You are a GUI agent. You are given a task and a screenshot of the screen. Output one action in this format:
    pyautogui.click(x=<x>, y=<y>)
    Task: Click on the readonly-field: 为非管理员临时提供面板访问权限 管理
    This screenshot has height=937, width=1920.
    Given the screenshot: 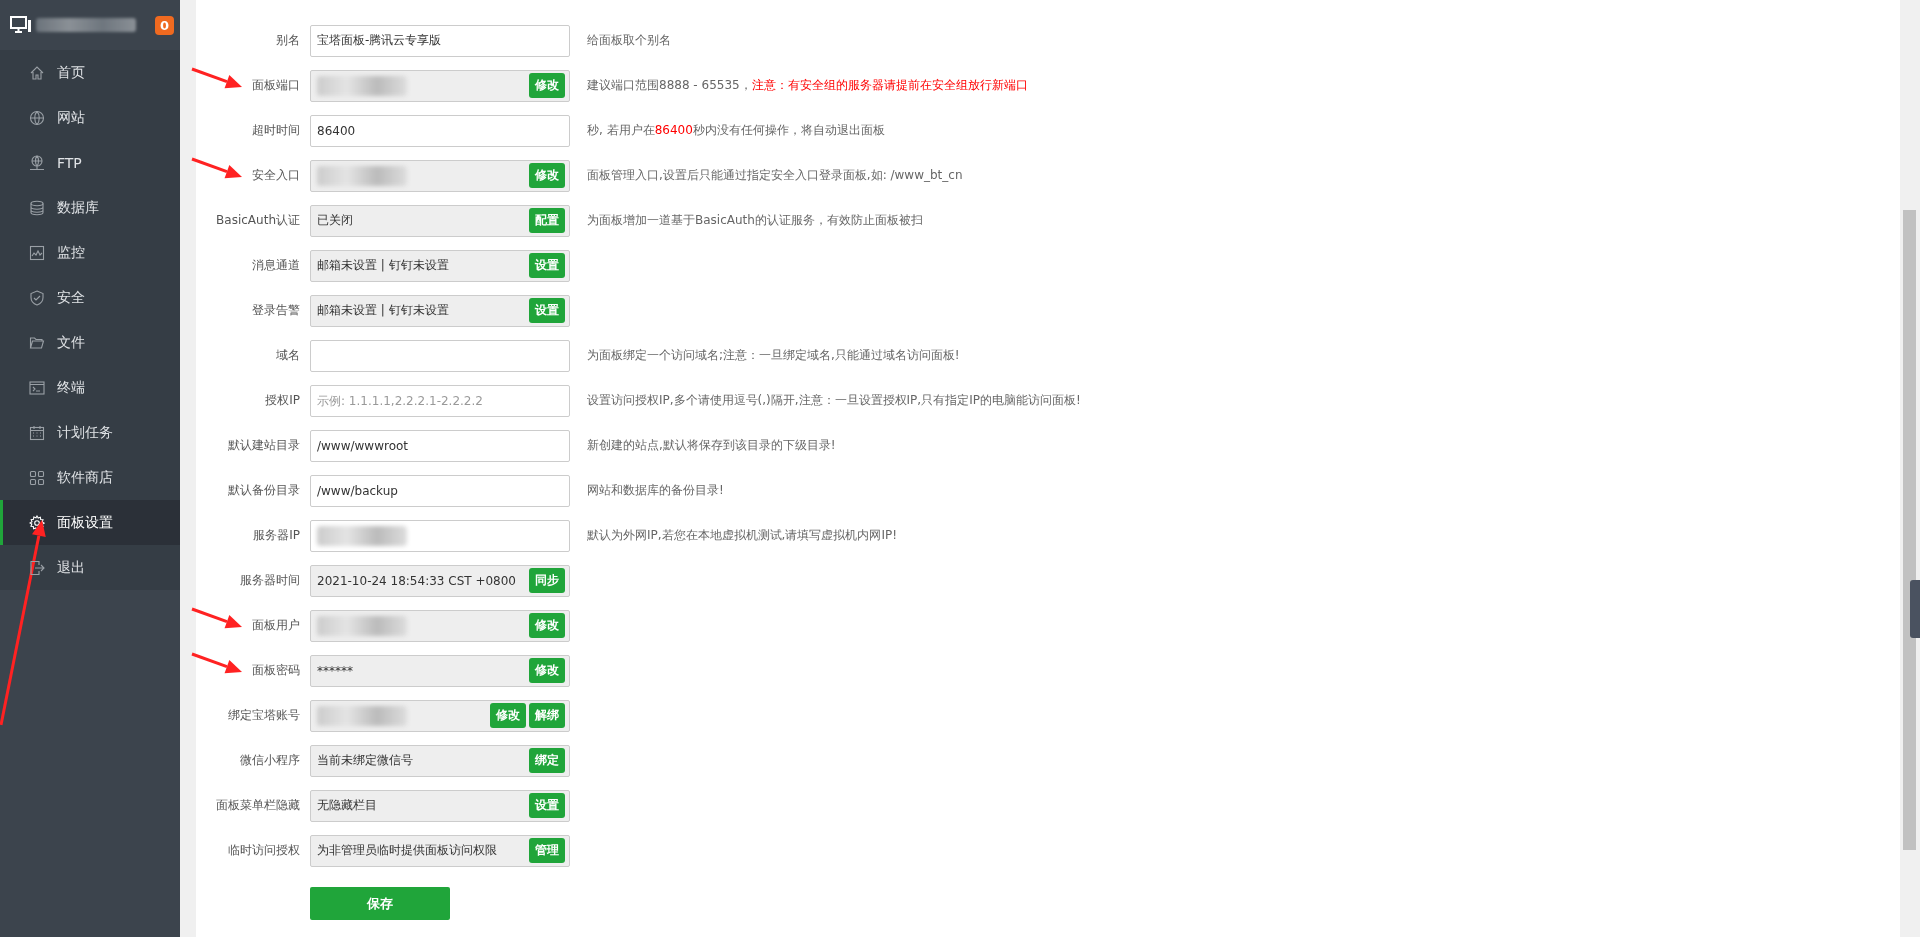 What is the action you would take?
    pyautogui.click(x=440, y=850)
    